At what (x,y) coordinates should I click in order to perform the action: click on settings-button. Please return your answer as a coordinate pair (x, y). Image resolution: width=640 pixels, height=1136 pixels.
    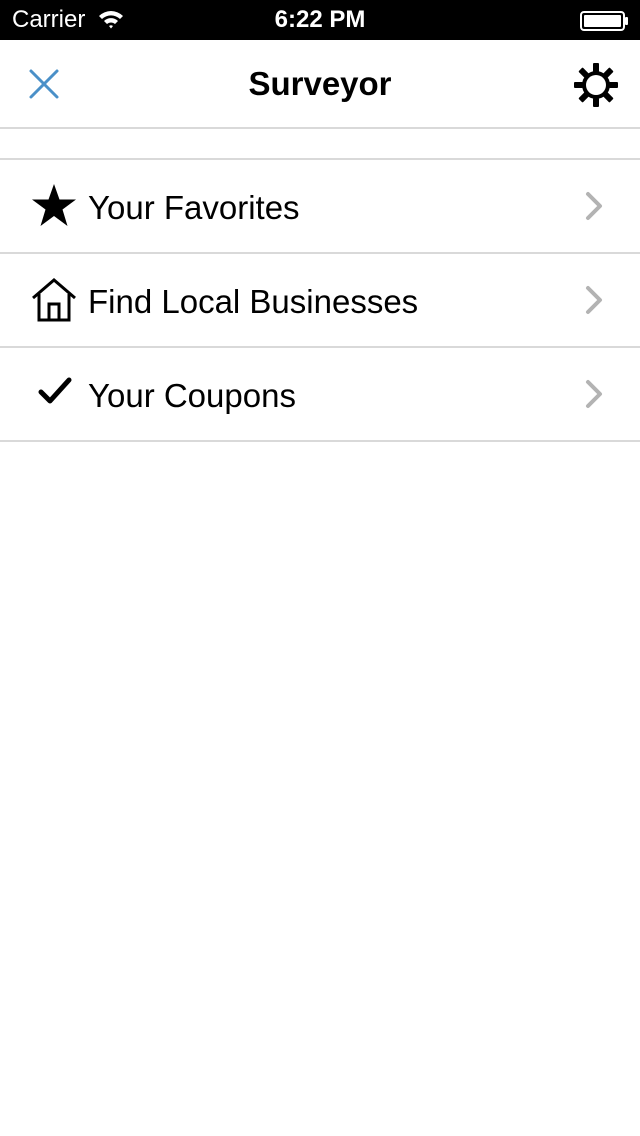
    Looking at the image, I should click on (596, 85).